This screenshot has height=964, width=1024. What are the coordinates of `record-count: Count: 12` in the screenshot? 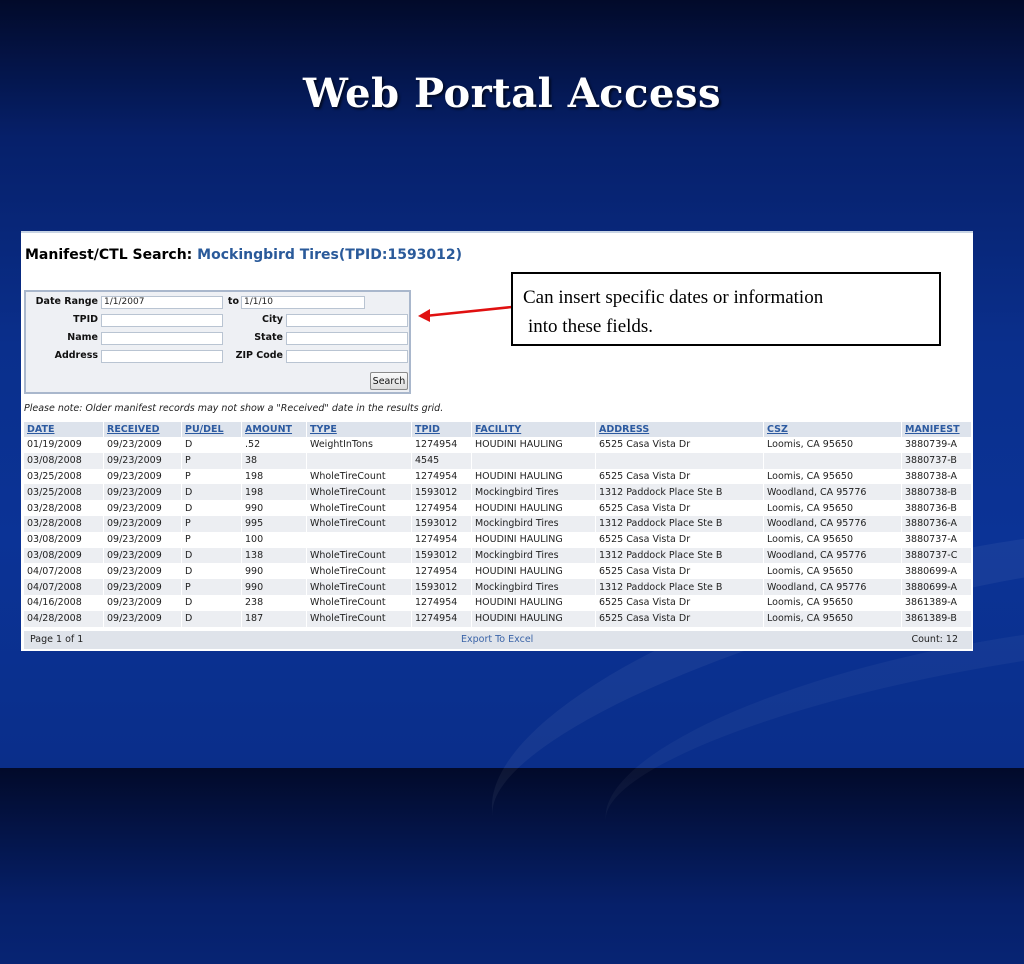 It's located at (934, 639).